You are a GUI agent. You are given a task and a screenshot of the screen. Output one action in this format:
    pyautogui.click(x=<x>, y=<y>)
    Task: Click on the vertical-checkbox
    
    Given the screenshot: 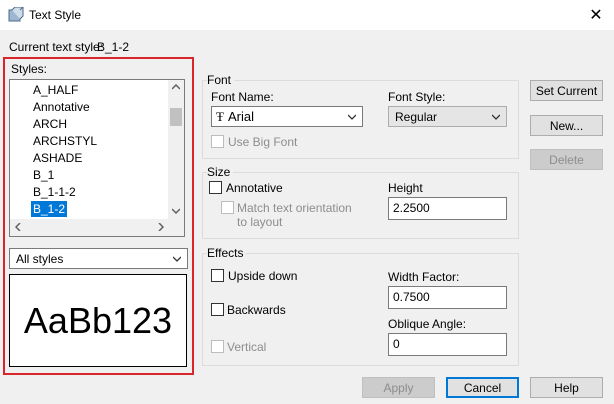 What is the action you would take?
    pyautogui.click(x=217, y=346)
    